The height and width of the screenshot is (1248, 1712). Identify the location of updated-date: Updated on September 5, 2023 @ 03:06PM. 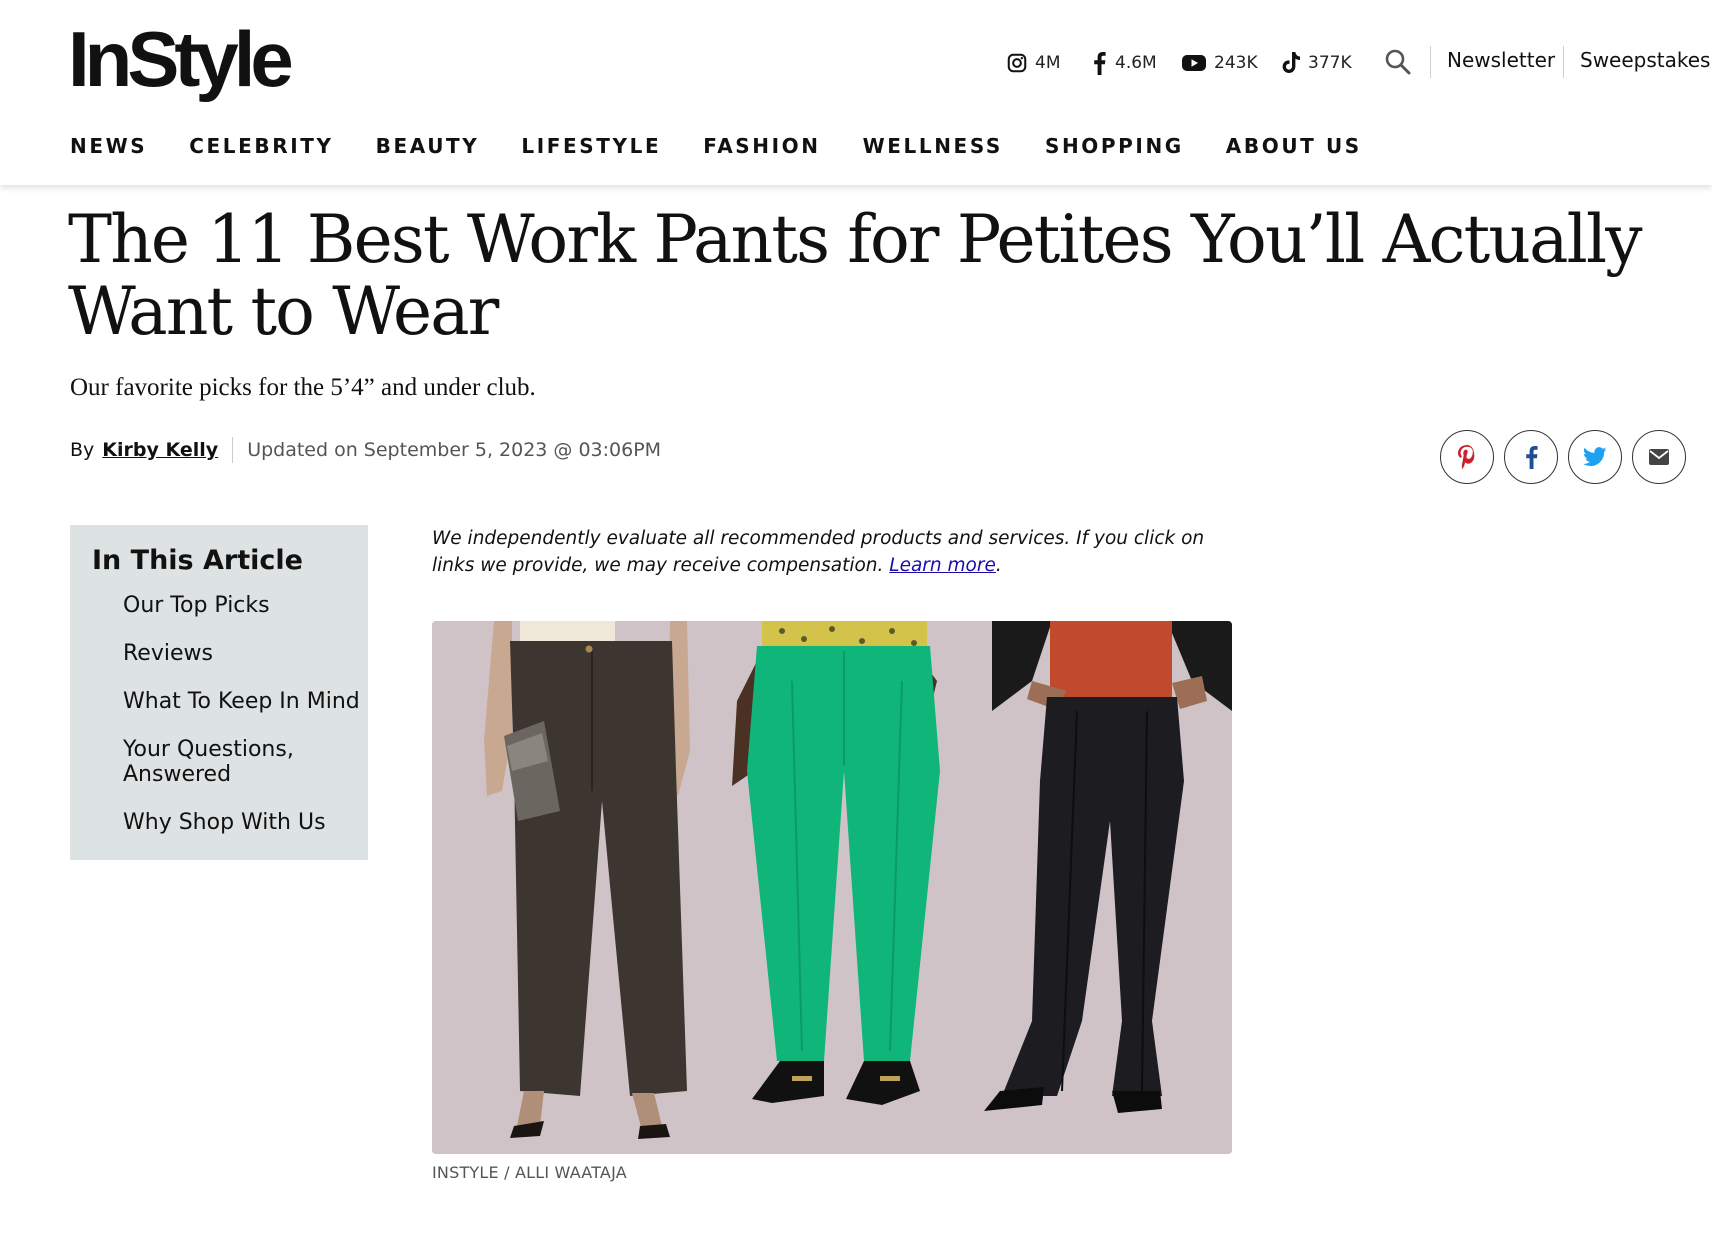
(454, 450).